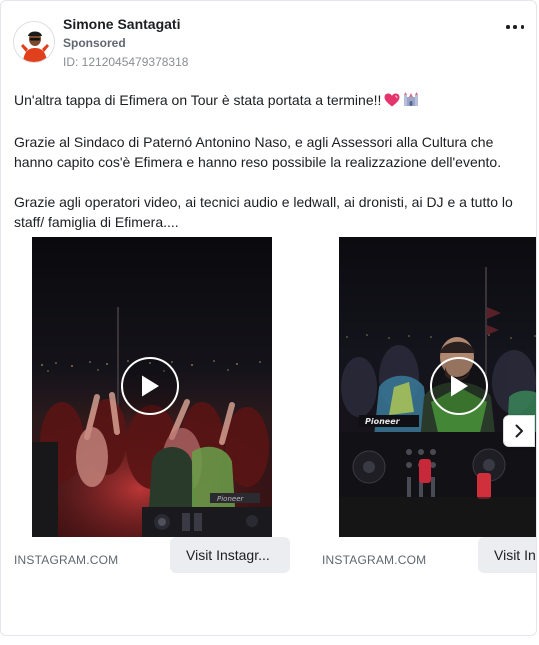  What do you see at coordinates (392, 102) in the screenshot?
I see `heart-emoji` at bounding box center [392, 102].